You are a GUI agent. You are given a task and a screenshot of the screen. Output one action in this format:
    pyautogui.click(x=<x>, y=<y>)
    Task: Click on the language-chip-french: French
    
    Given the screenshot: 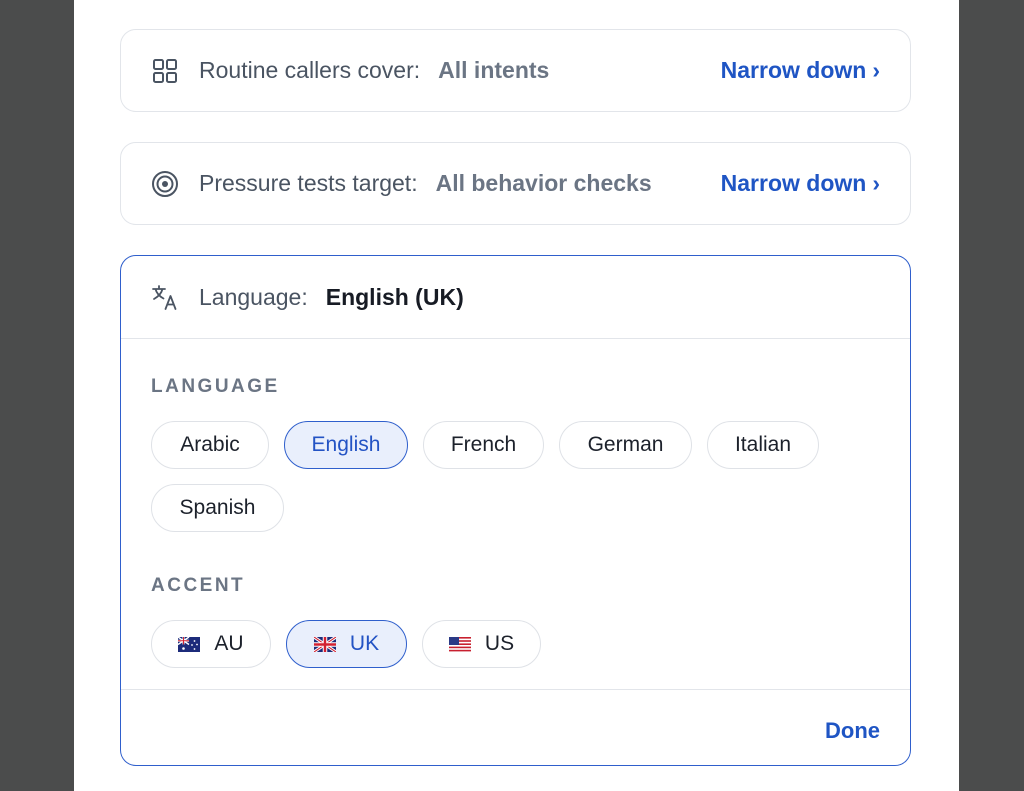 What is the action you would take?
    pyautogui.click(x=483, y=445)
    